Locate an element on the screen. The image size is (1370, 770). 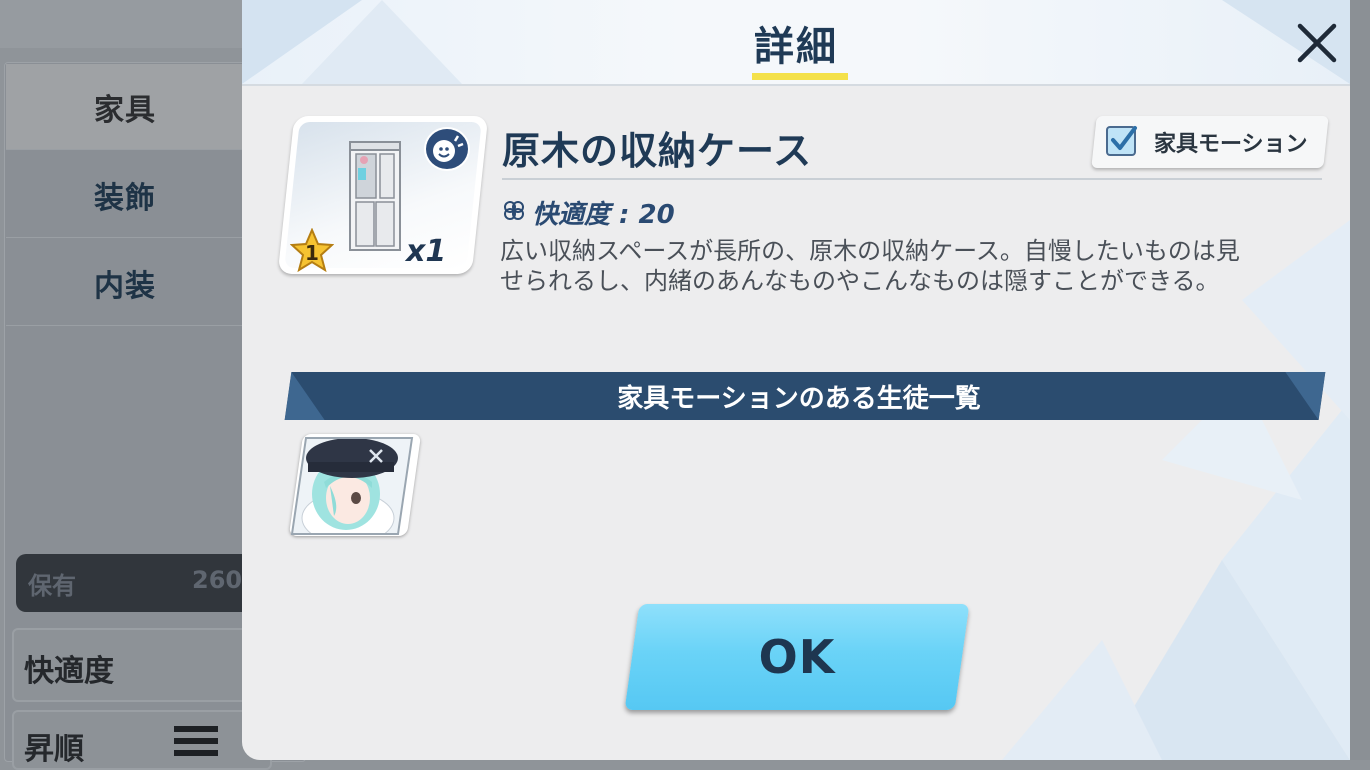
close-icon is located at coordinates (1317, 43).